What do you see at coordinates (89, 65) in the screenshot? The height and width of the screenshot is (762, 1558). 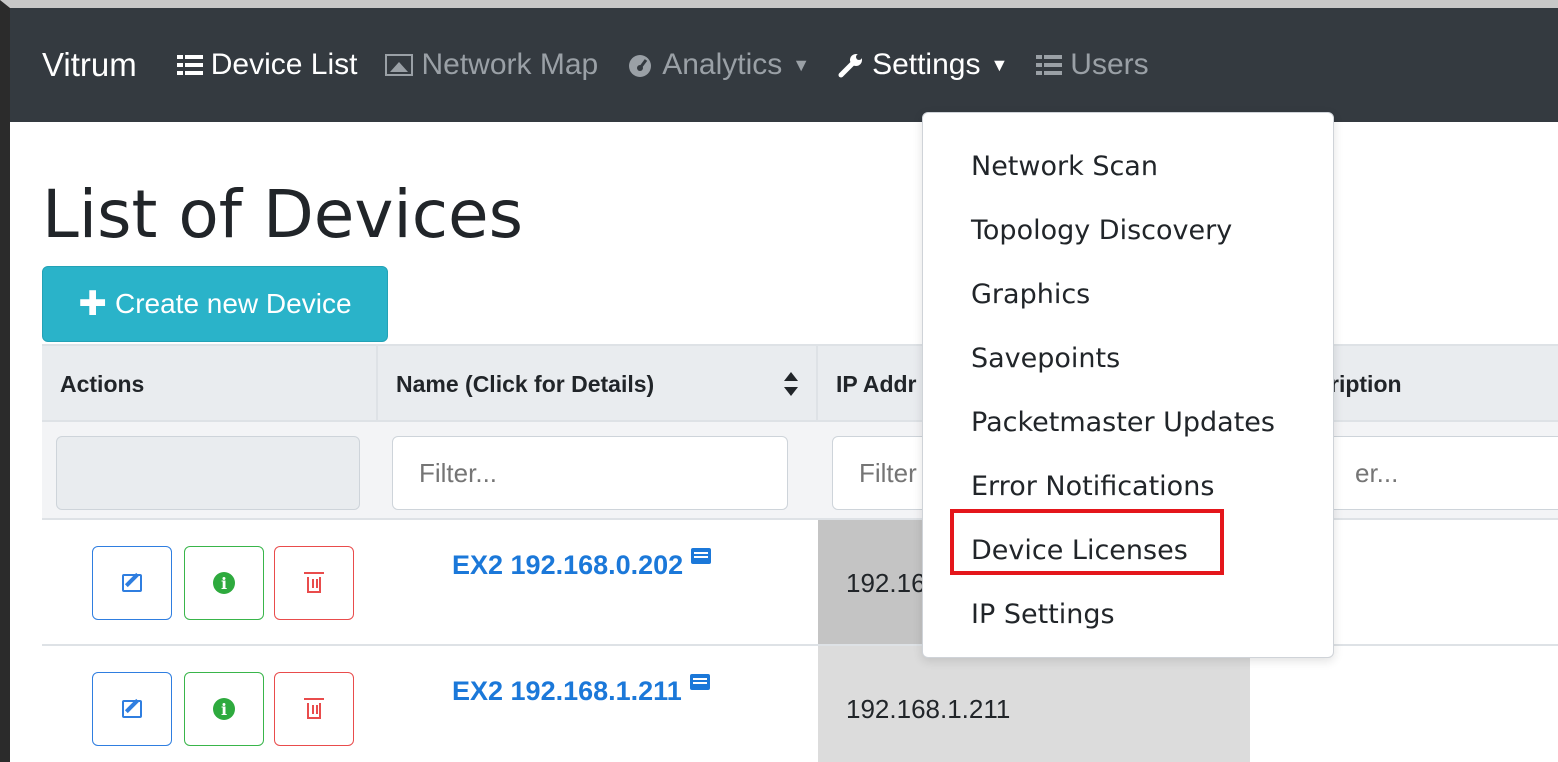 I see `brand-logo: Vitrum` at bounding box center [89, 65].